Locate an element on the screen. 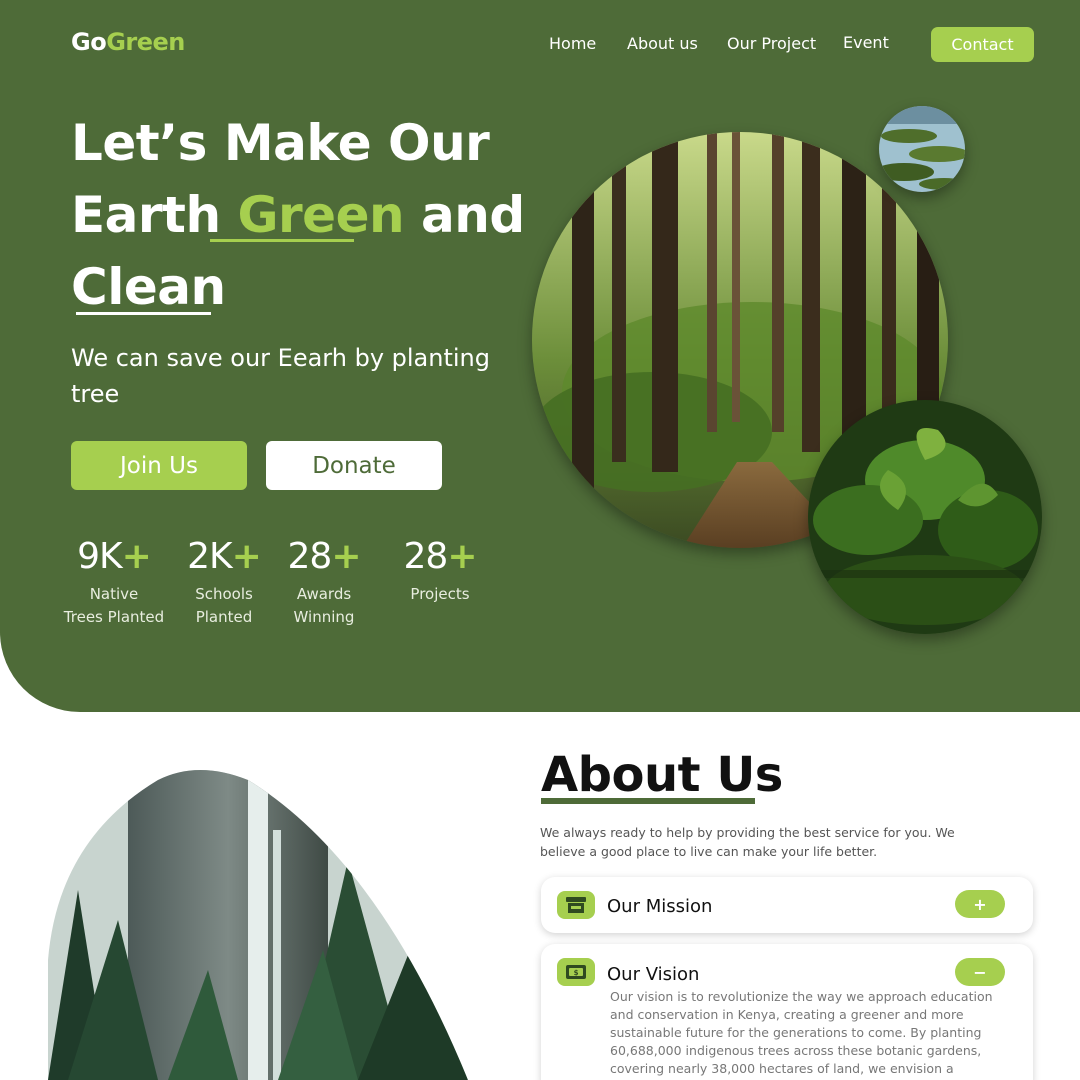 Image resolution: width=1080 pixels, height=1080 pixels. jungle-photo is located at coordinates (925, 517).